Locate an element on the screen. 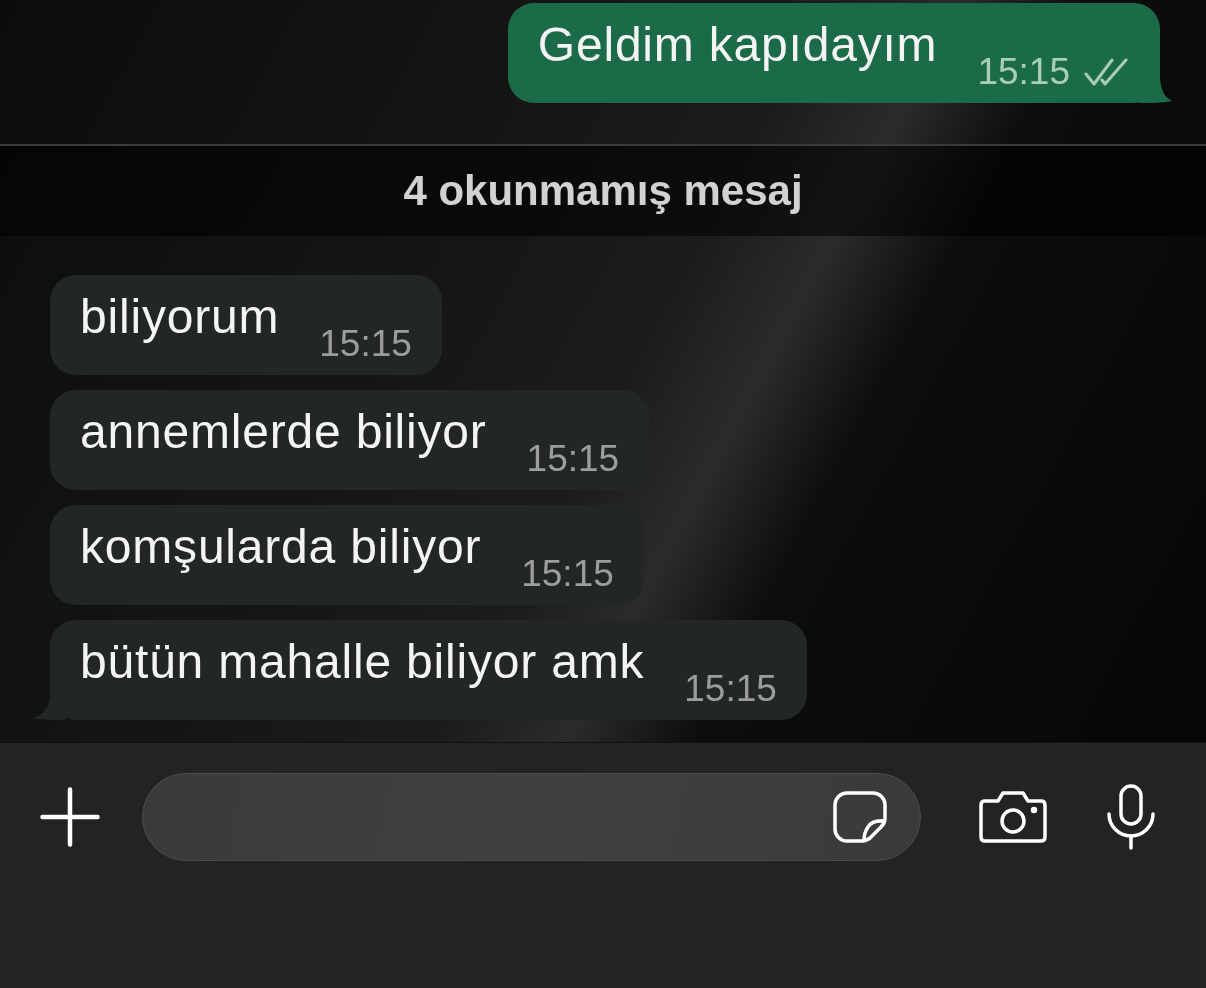 The height and width of the screenshot is (988, 1206). bubble-tail is located at coordinates (1156, 89).